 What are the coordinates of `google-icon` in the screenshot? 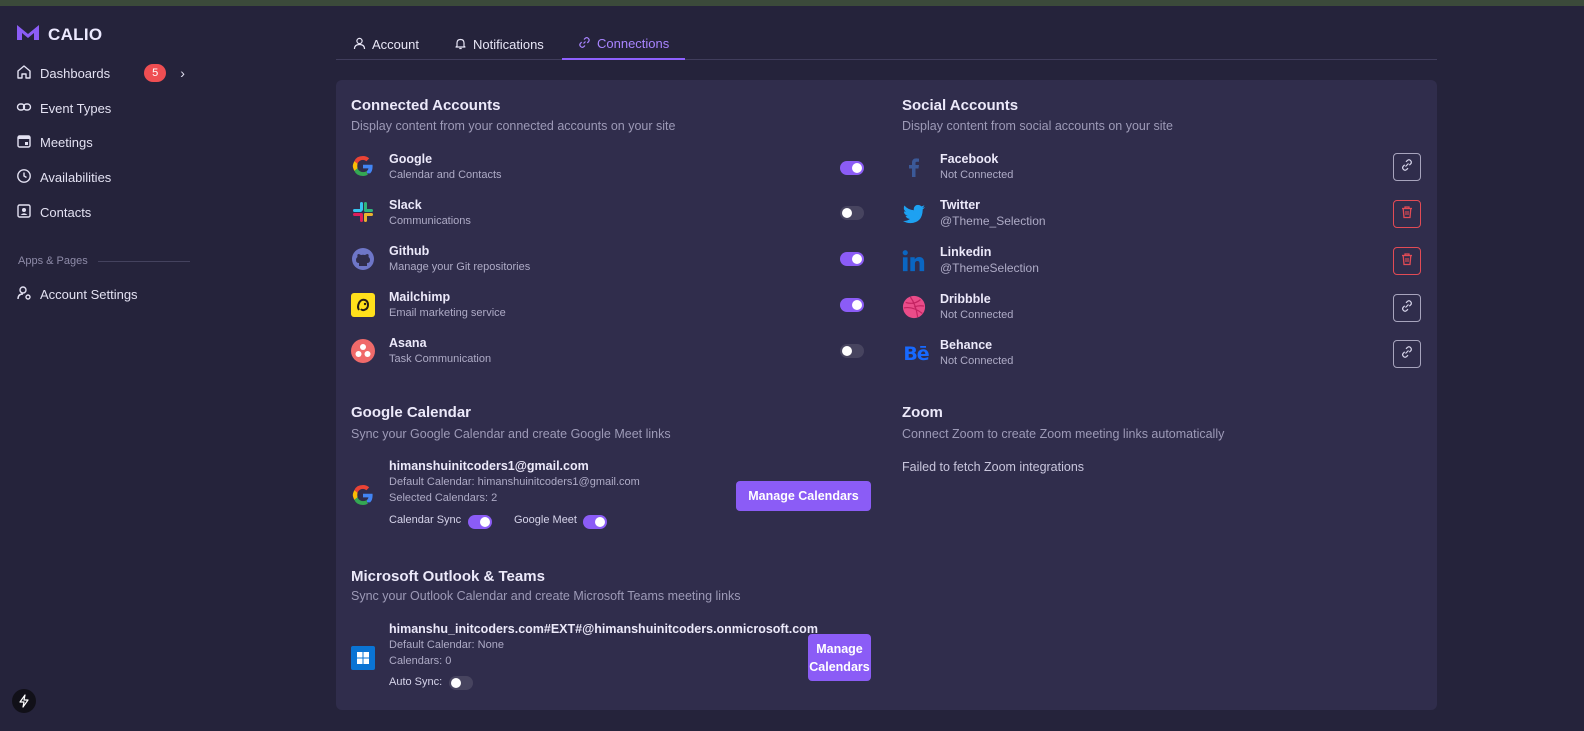 It's located at (363, 166).